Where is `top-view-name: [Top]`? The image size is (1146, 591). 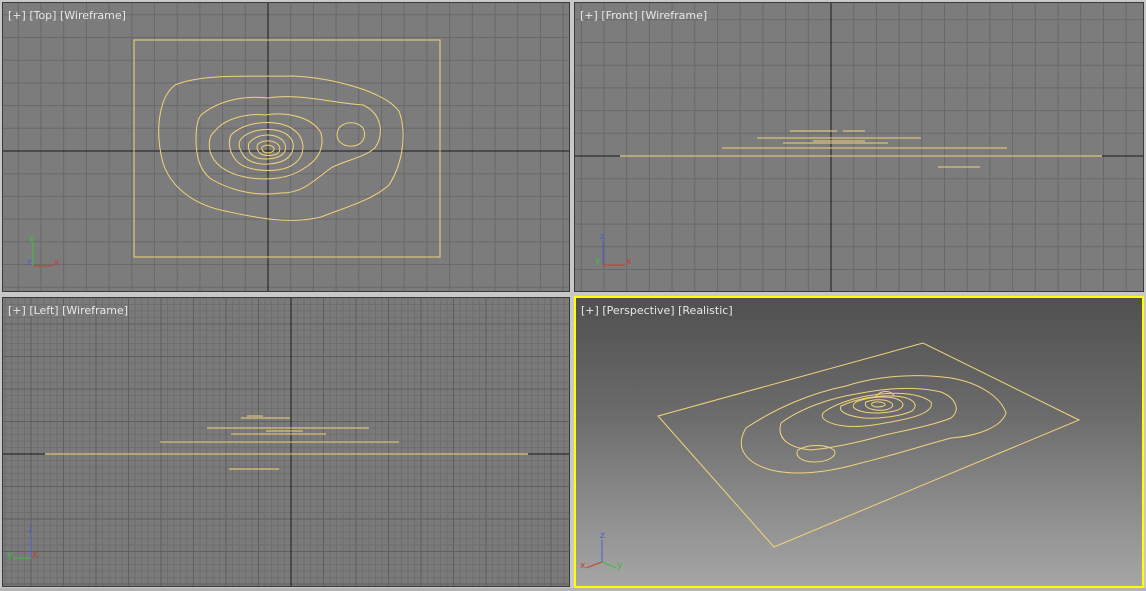 top-view-name: [Top] is located at coordinates (42, 15).